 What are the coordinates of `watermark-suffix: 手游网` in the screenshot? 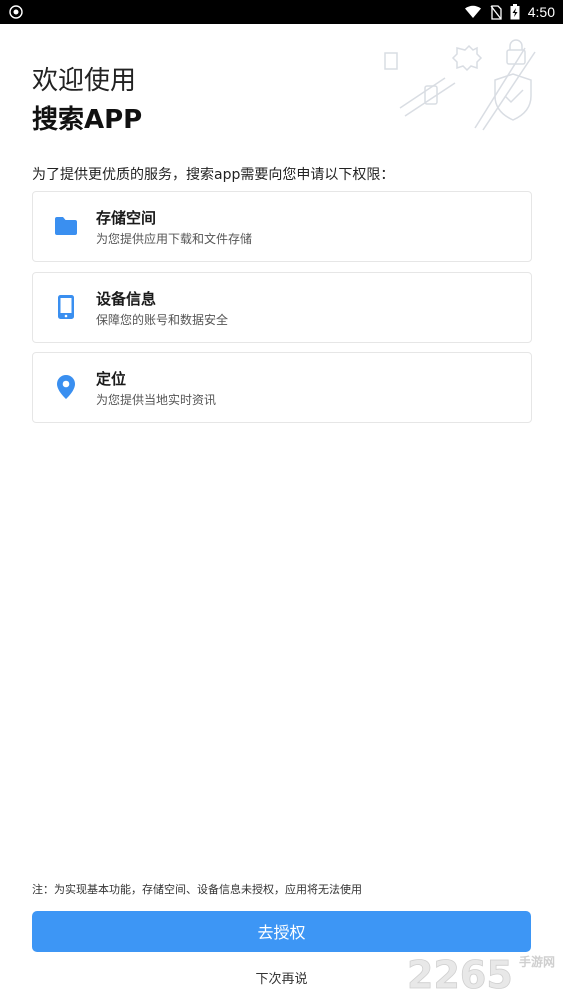 It's located at (537, 961).